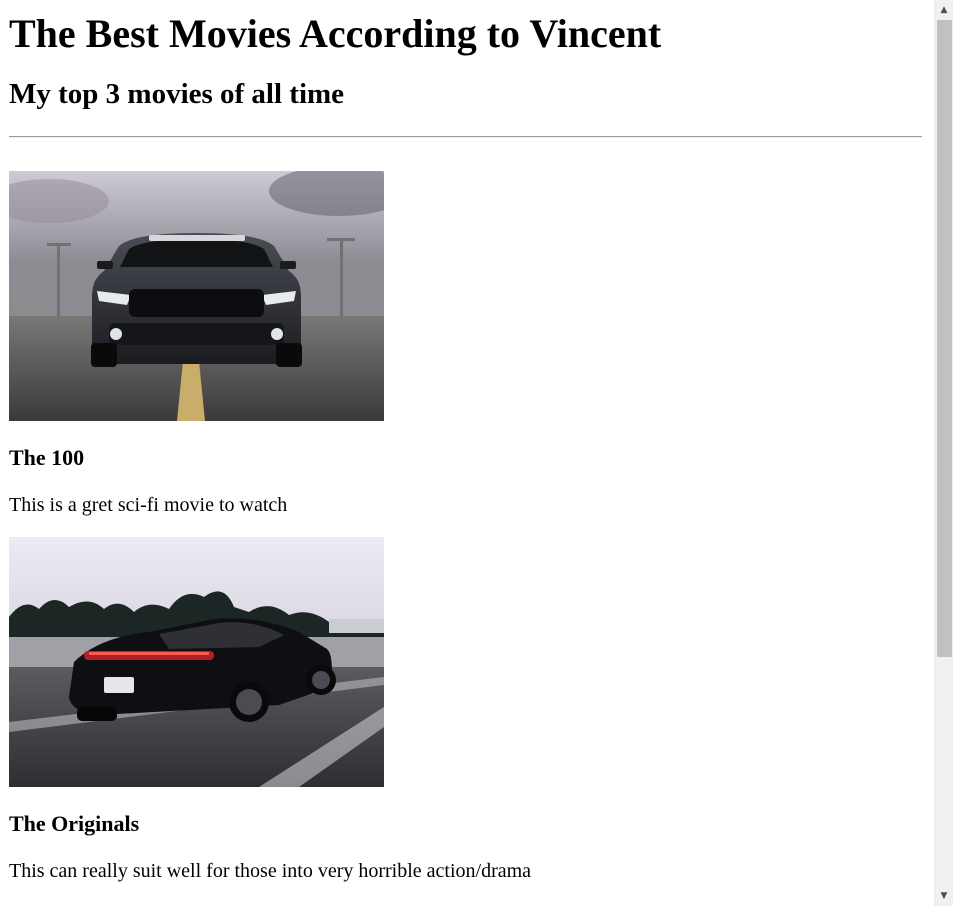  Describe the element at coordinates (944, 10) in the screenshot. I see `scroll-up-icon: ▲` at that location.